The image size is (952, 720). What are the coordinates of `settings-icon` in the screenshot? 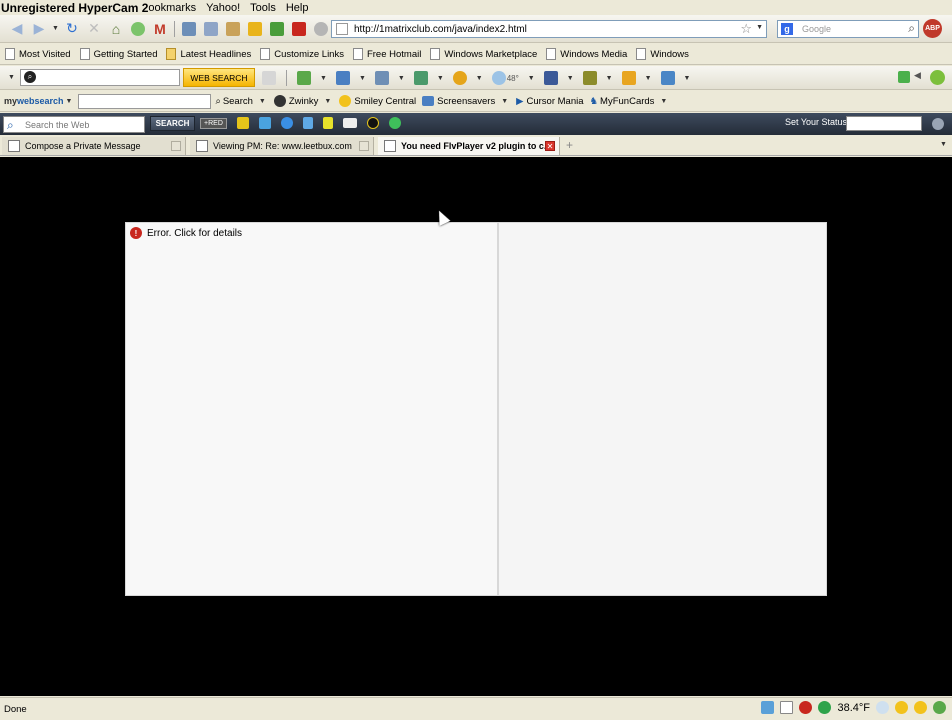 It's located at (937, 77).